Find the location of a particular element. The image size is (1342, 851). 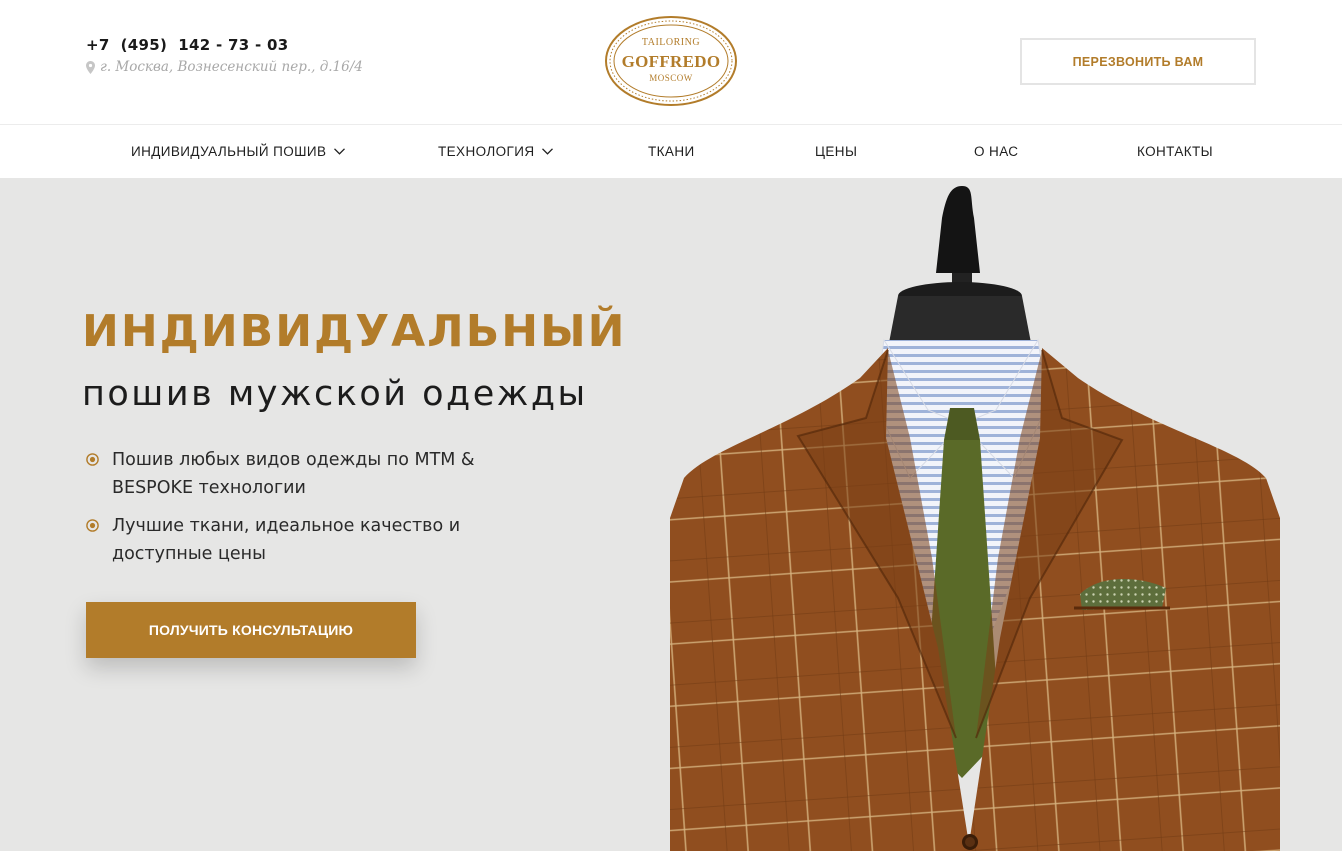

consultation-button: ПОЛУЧИТЬ КОНСУЛЬТАЦИЮ is located at coordinates (251, 630).